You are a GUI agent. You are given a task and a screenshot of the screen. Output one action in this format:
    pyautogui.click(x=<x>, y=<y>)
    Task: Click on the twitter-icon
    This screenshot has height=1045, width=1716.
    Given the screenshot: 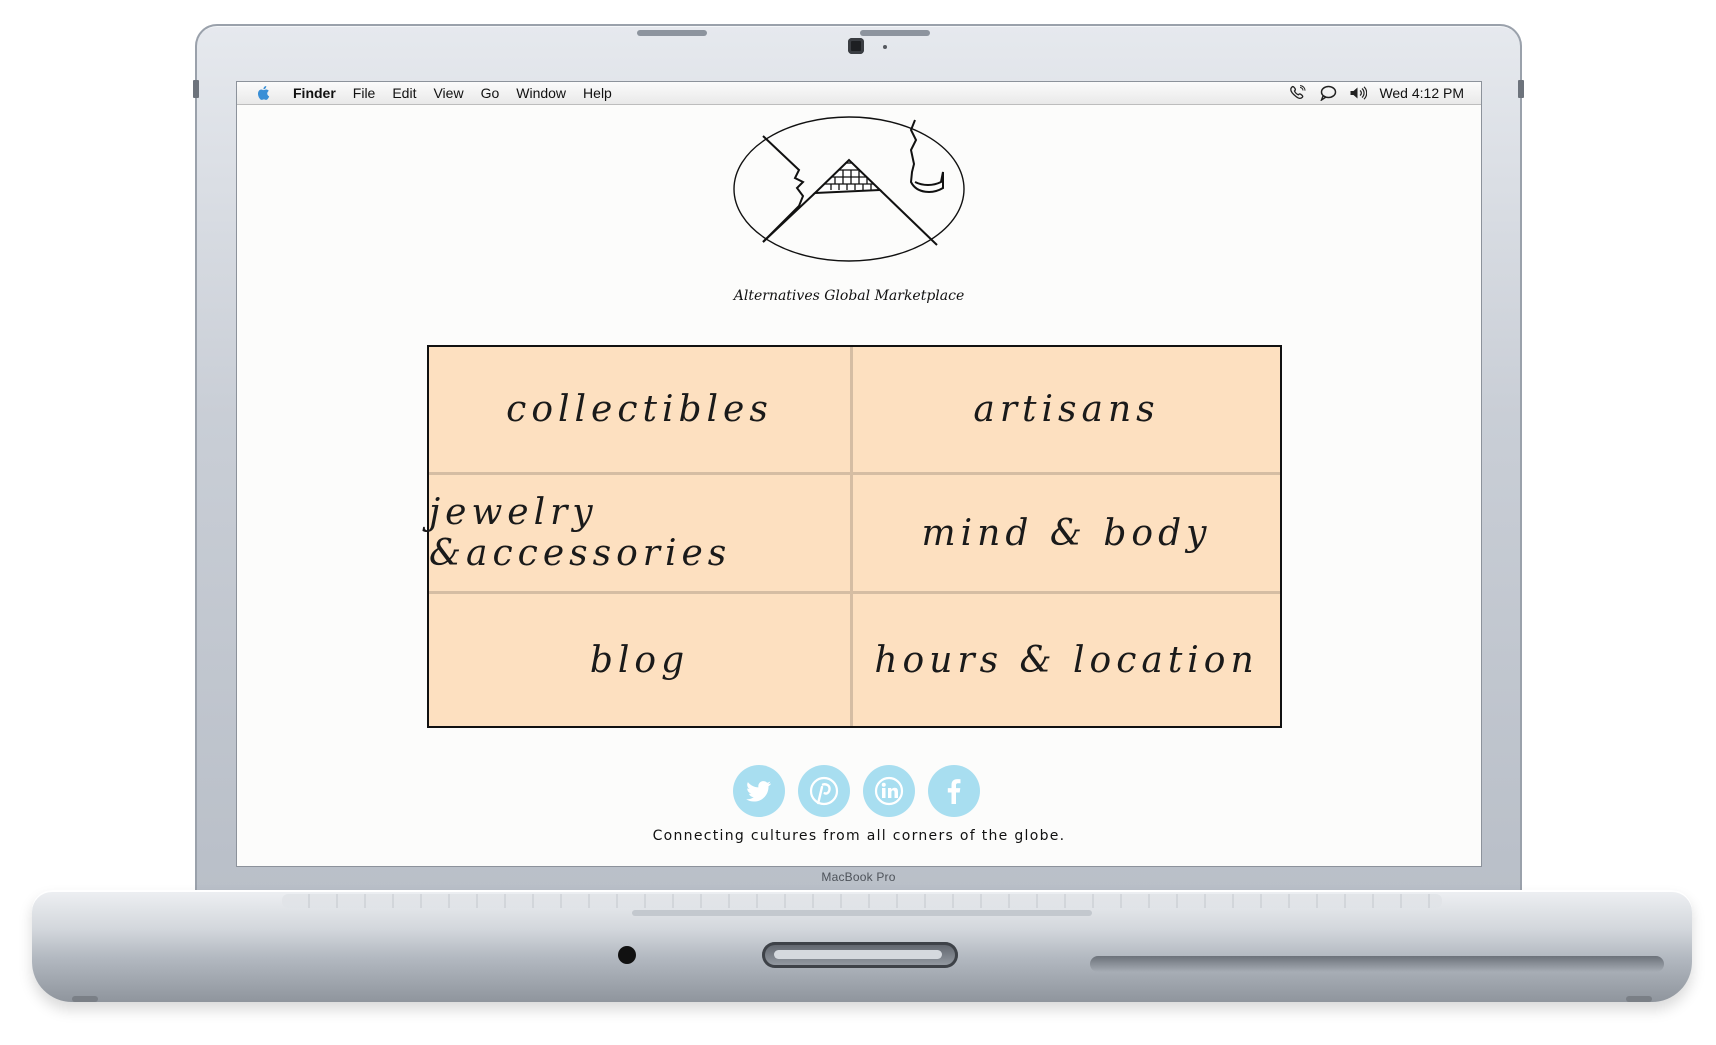 What is the action you would take?
    pyautogui.click(x=758, y=791)
    